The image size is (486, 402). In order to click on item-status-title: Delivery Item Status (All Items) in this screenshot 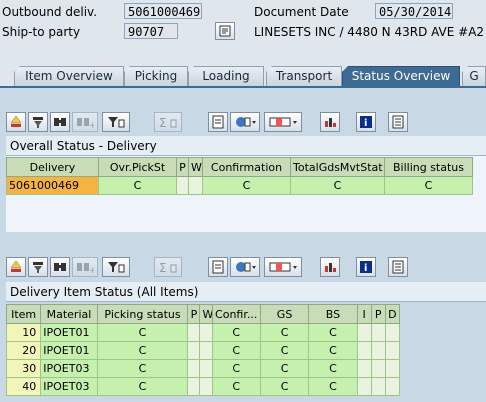, I will do `click(246, 292)`.